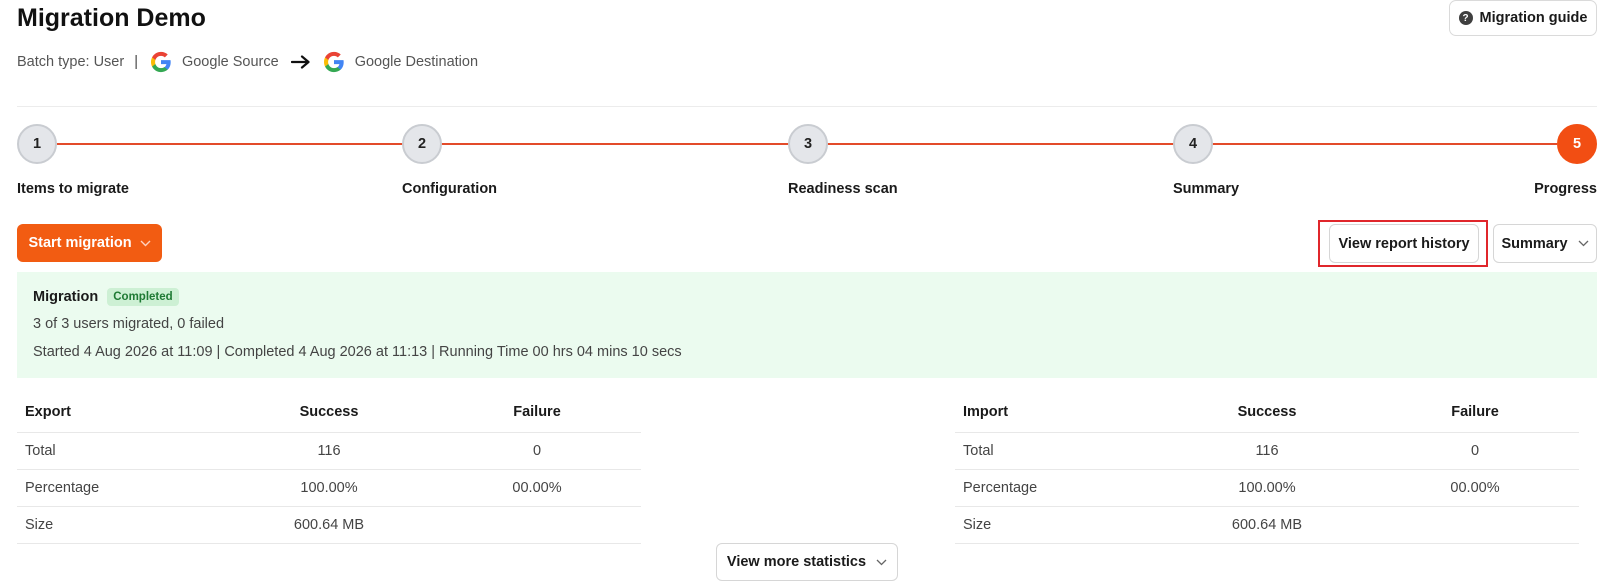  I want to click on page-title: Migration Demo, so click(111, 18).